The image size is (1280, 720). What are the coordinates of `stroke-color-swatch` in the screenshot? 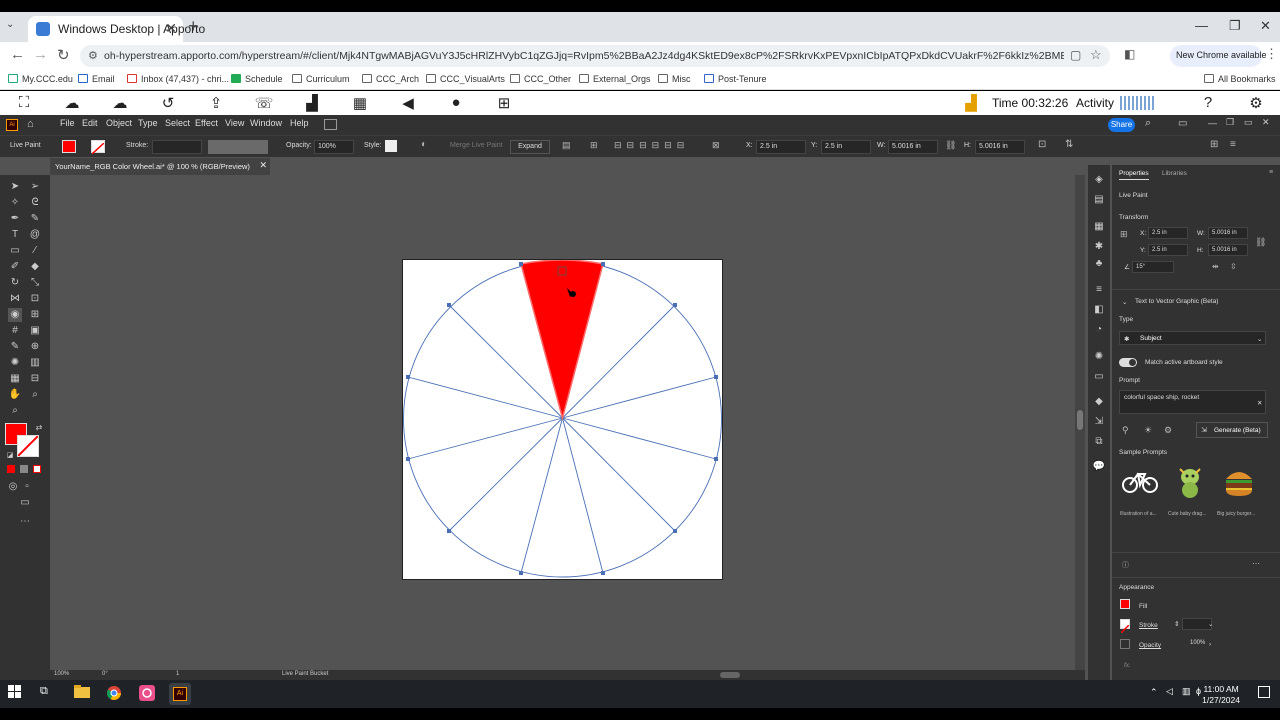 It's located at (28, 446).